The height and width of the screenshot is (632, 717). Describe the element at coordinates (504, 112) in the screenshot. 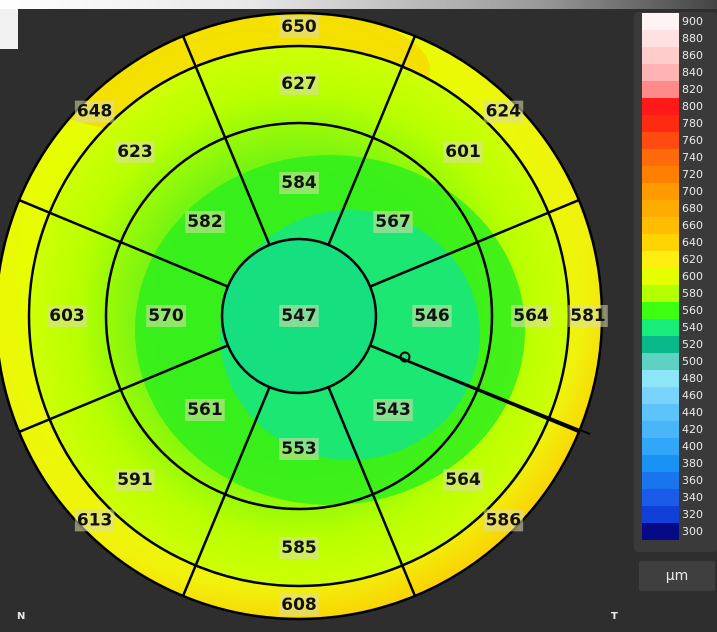

I see `outer-value-superior-temporal: 624` at that location.